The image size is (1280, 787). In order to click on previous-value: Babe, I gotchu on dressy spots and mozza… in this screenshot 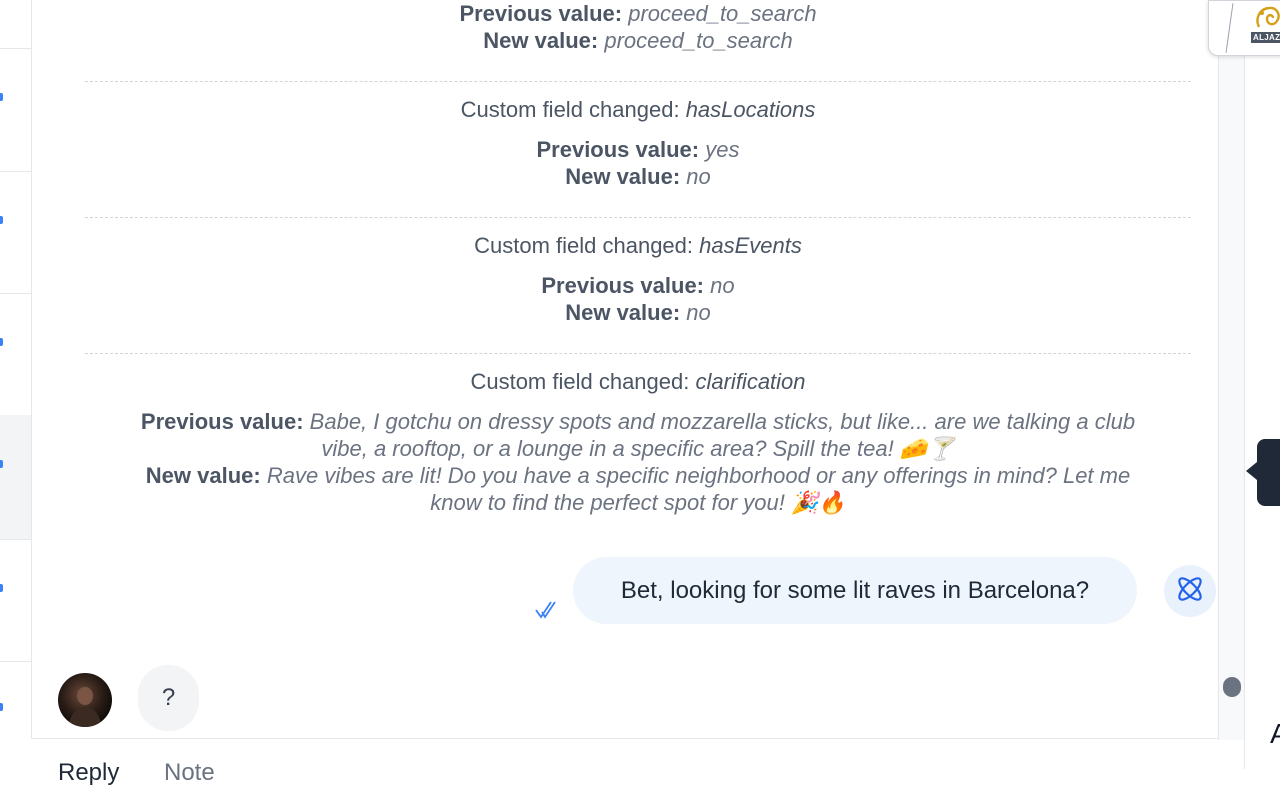, I will do `click(722, 435)`.